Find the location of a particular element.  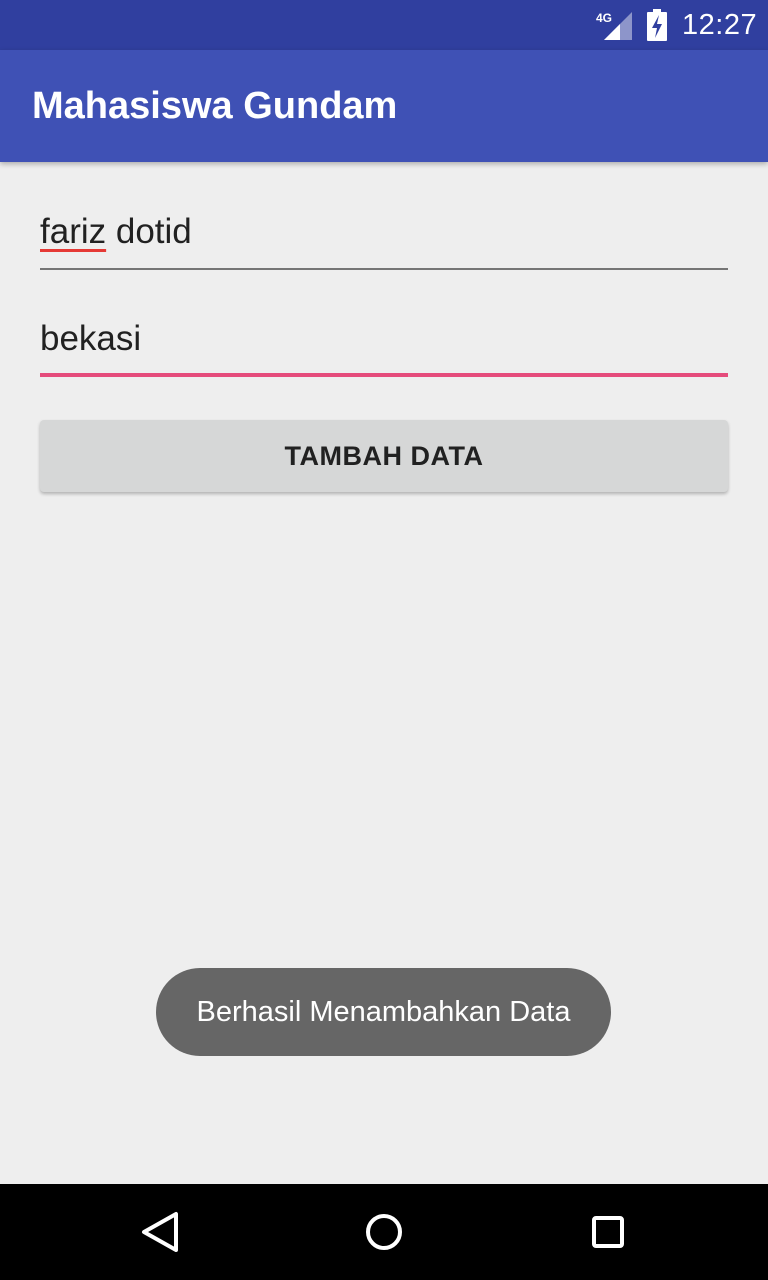

recents-icon is located at coordinates (608, 1232).